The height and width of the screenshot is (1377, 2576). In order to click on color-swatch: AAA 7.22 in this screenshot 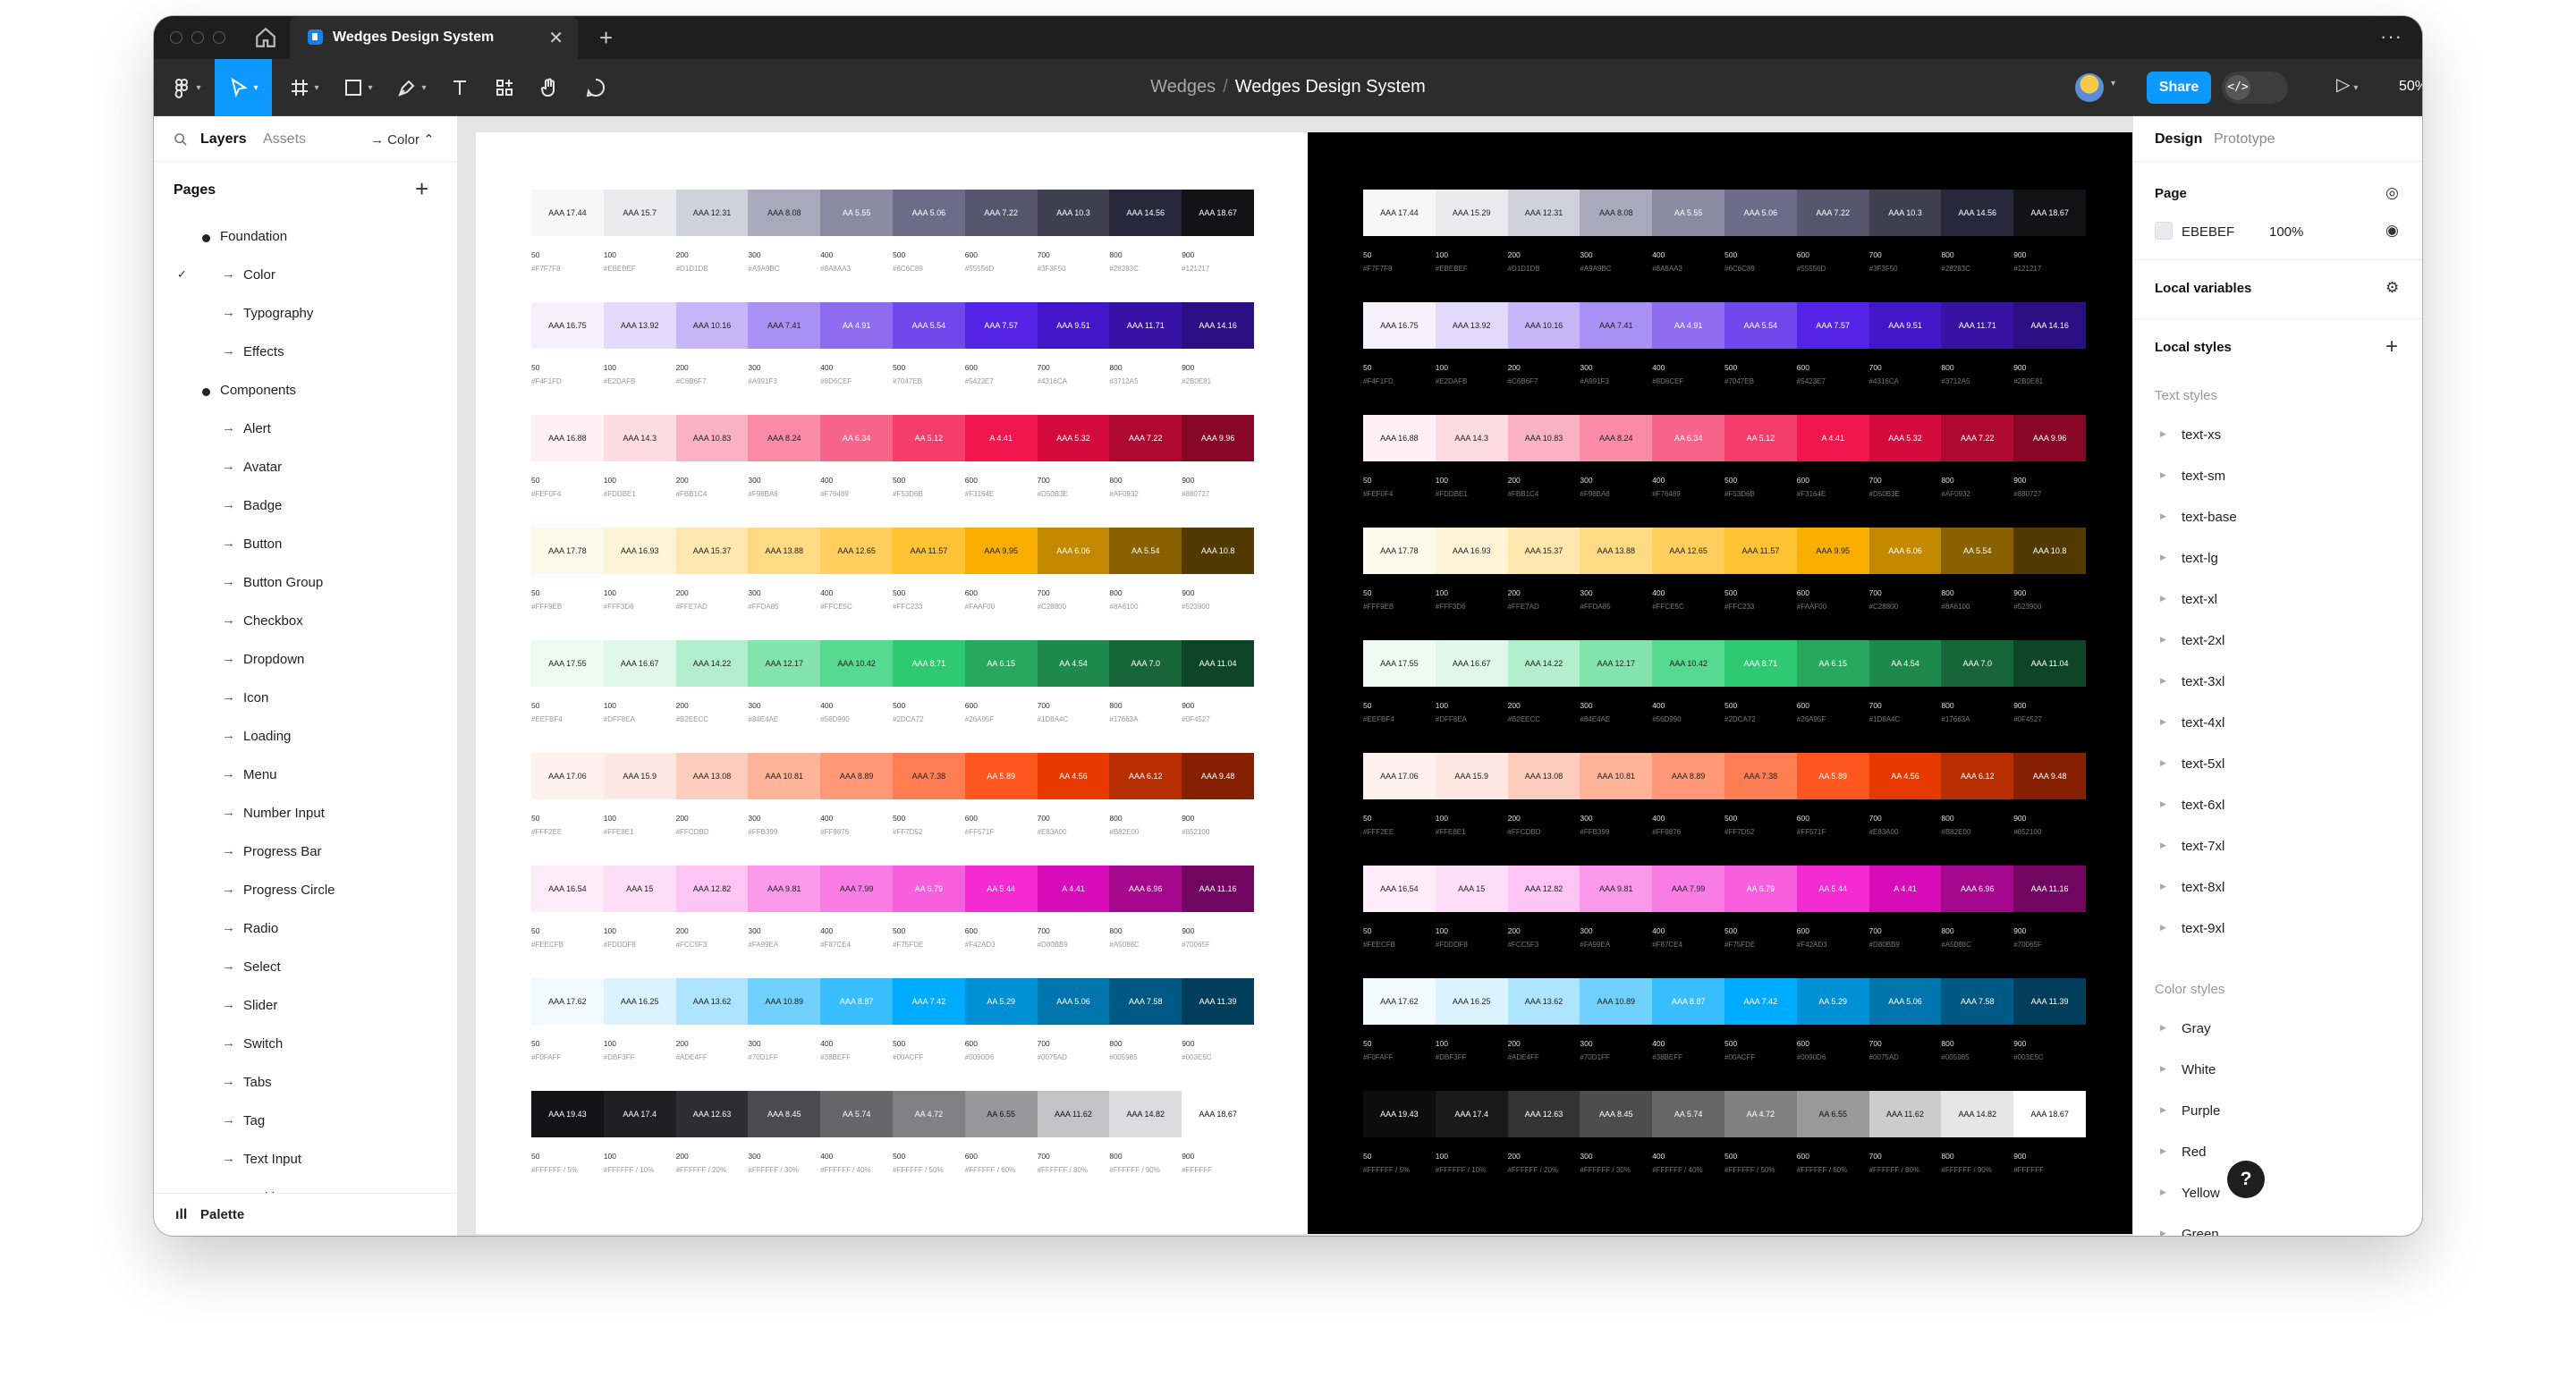, I will do `click(1145, 438)`.